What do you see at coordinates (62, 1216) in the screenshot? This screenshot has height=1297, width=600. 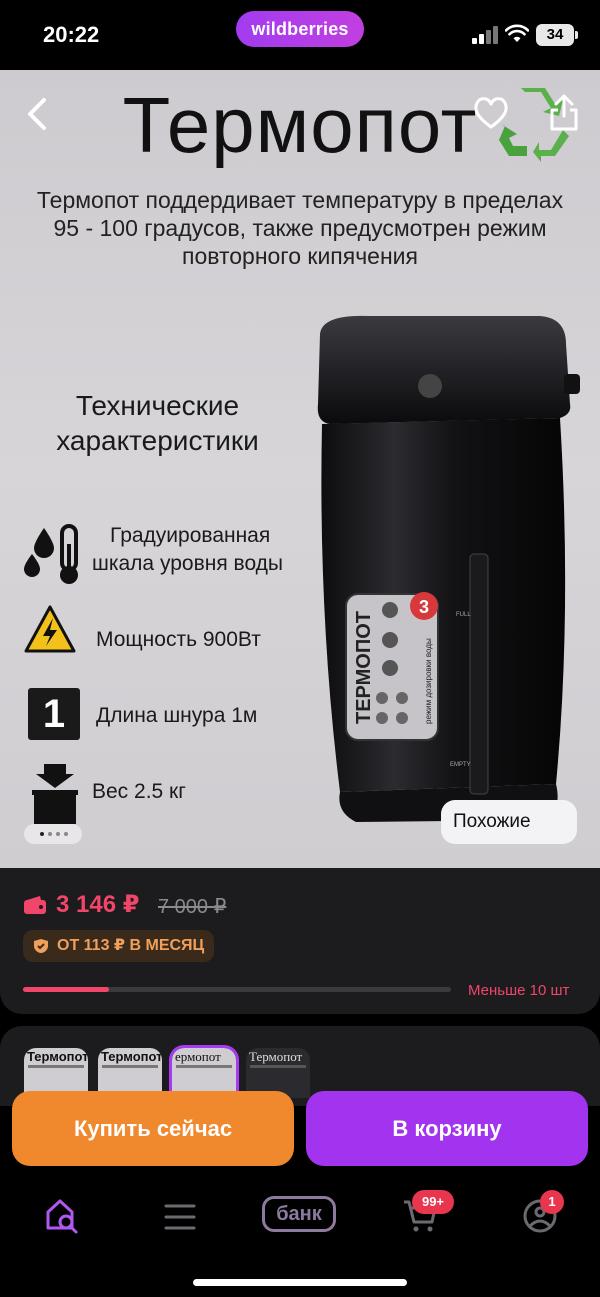 I see `home-search-icon` at bounding box center [62, 1216].